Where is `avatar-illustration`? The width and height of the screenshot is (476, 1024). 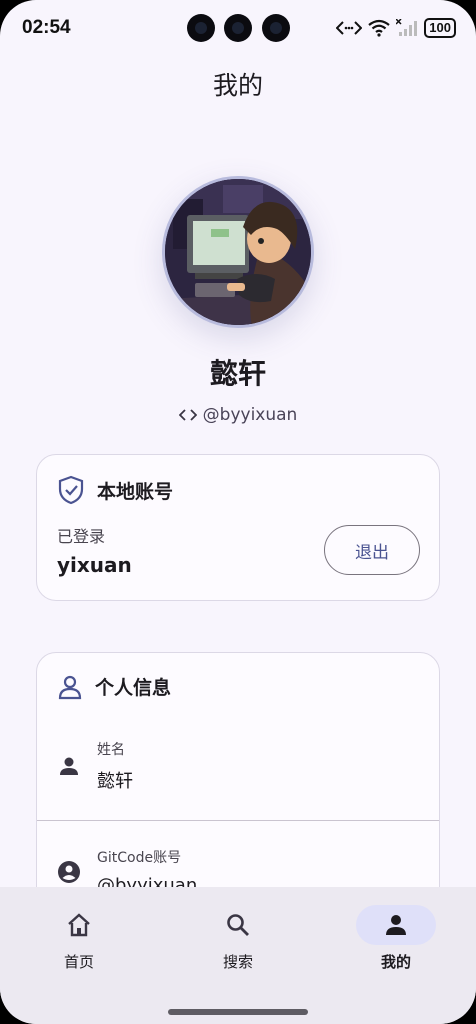 avatar-illustration is located at coordinates (238, 252).